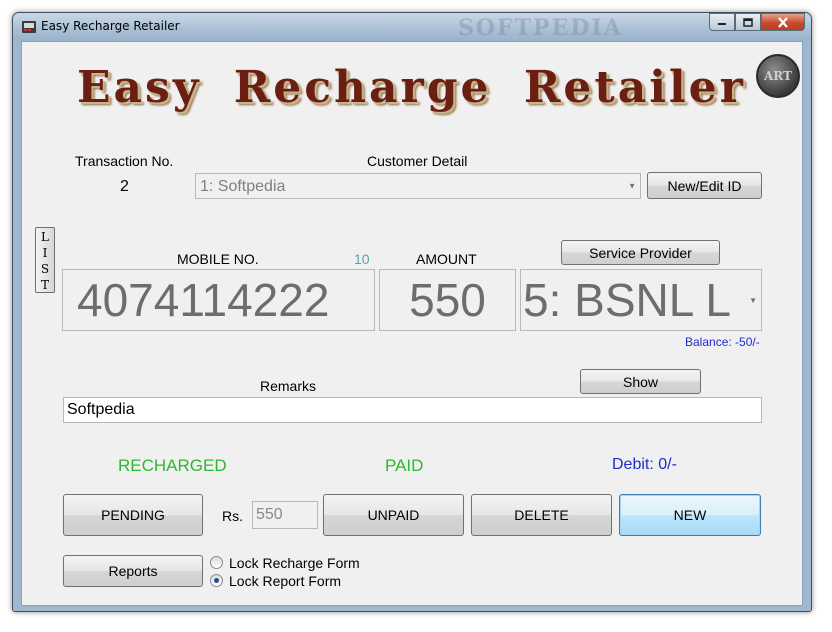 The width and height of the screenshot is (832, 632). What do you see at coordinates (124, 161) in the screenshot?
I see `transaction-label: Transaction No.` at bounding box center [124, 161].